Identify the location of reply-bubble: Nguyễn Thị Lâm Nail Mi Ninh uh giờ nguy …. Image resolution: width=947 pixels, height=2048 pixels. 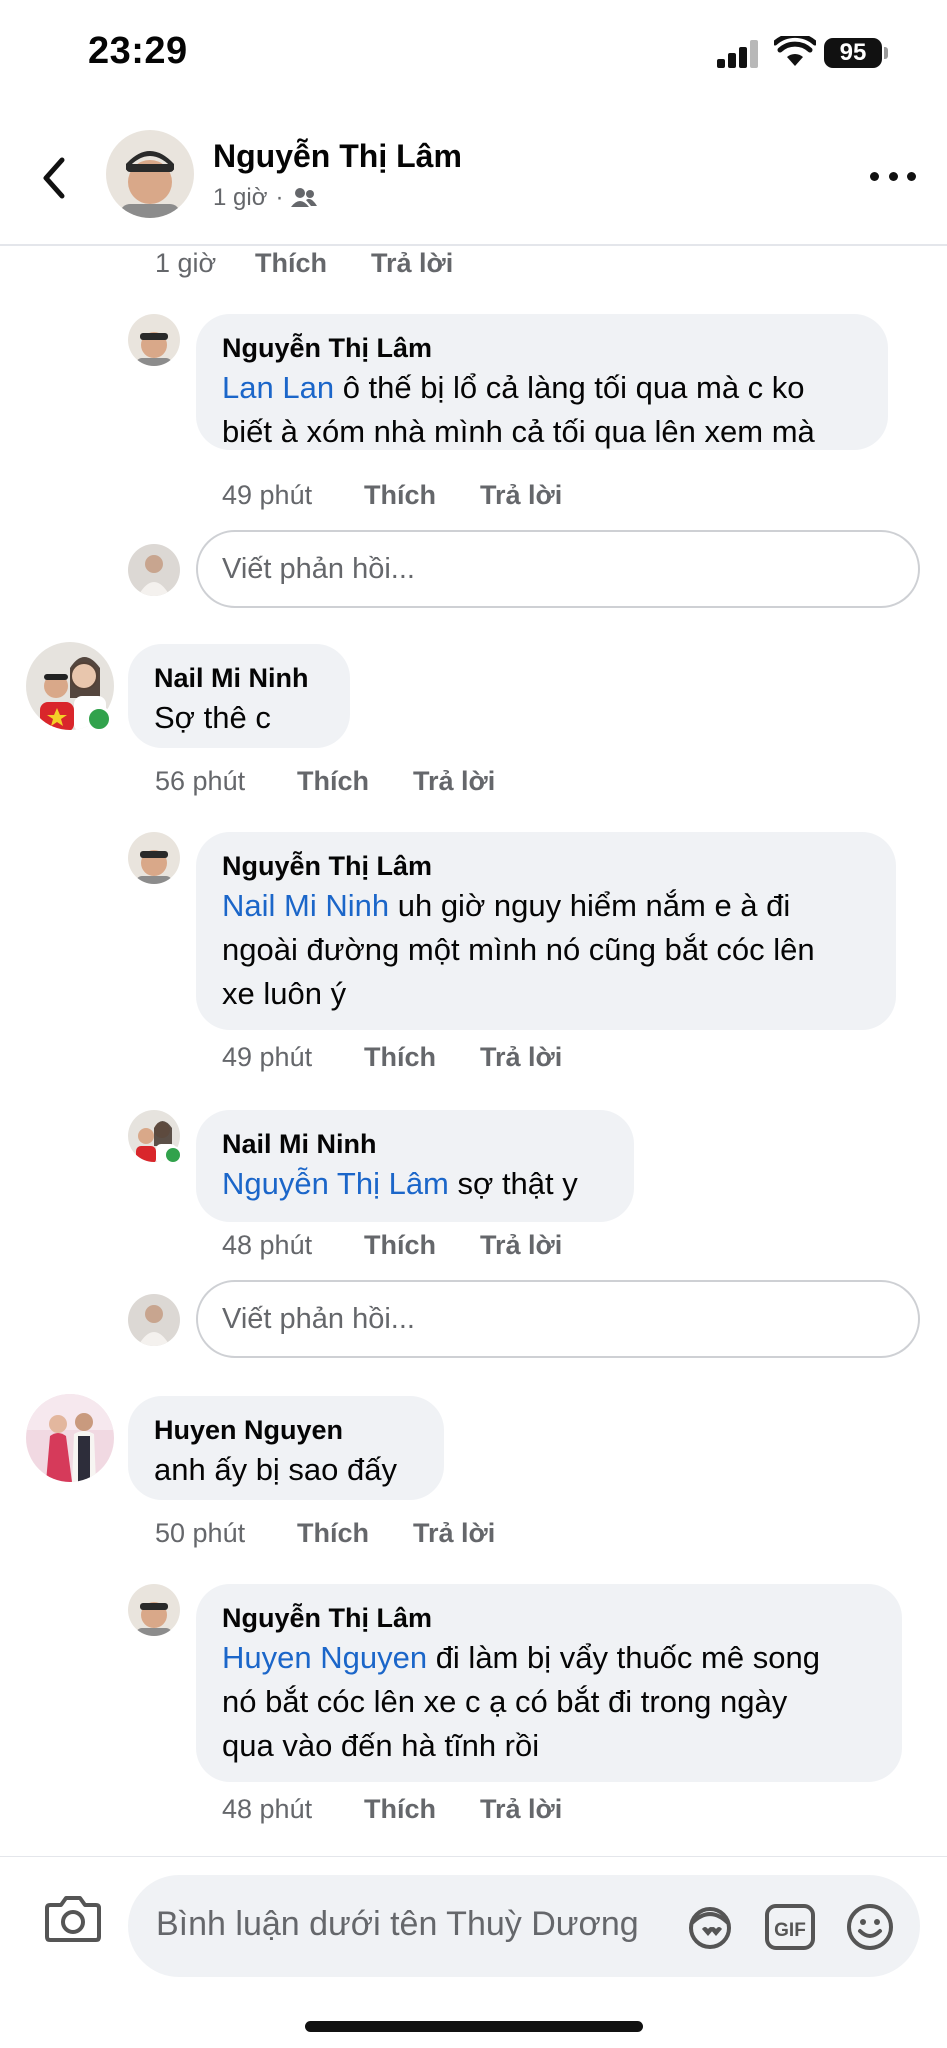
(546, 931).